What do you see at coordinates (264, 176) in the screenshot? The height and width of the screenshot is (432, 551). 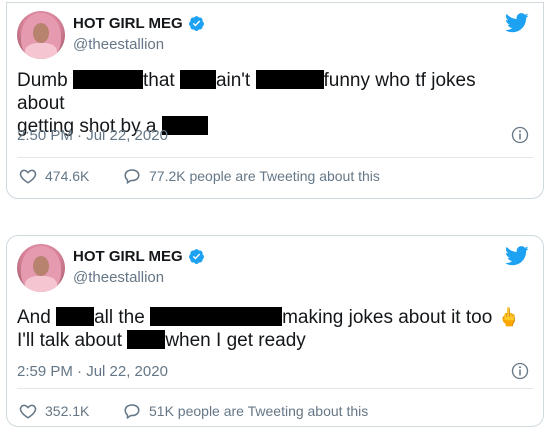 I see `tweeting-about-text: 77.2K people are Tweeting about this` at bounding box center [264, 176].